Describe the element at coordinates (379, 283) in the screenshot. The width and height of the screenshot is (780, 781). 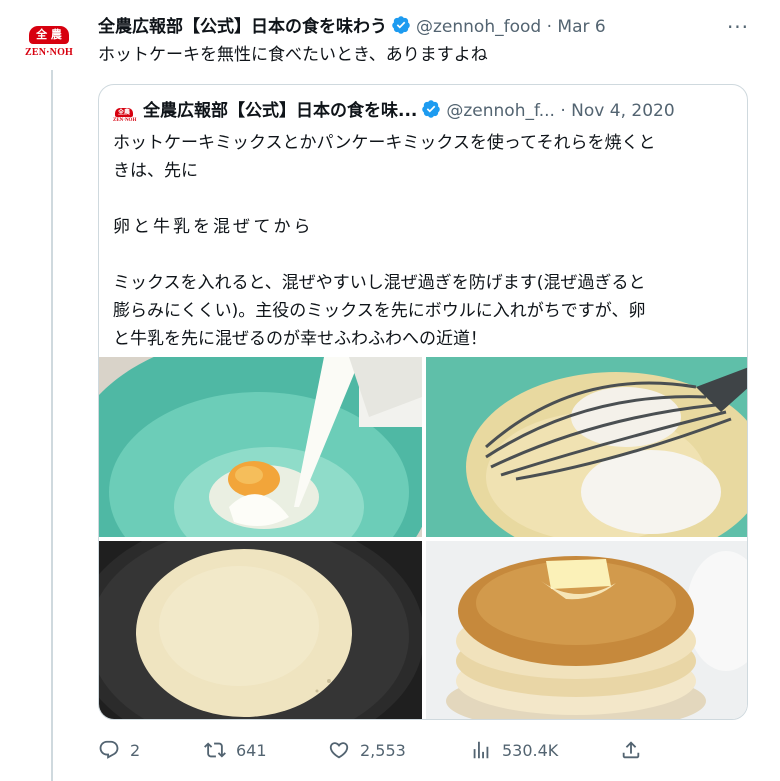
I see `quote-line-4: ミックスを入れると、混ぜやすいし混ぜ過ぎを防げます(混ぜ過ぎると` at that location.